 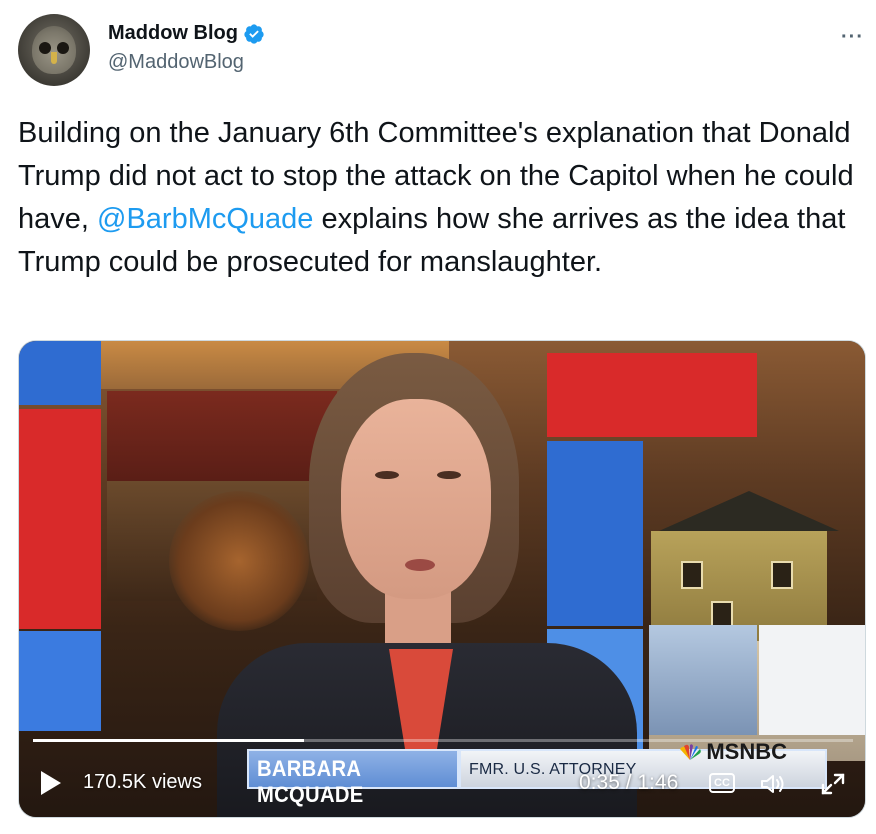 What do you see at coordinates (773, 784) in the screenshot?
I see `volume-icon` at bounding box center [773, 784].